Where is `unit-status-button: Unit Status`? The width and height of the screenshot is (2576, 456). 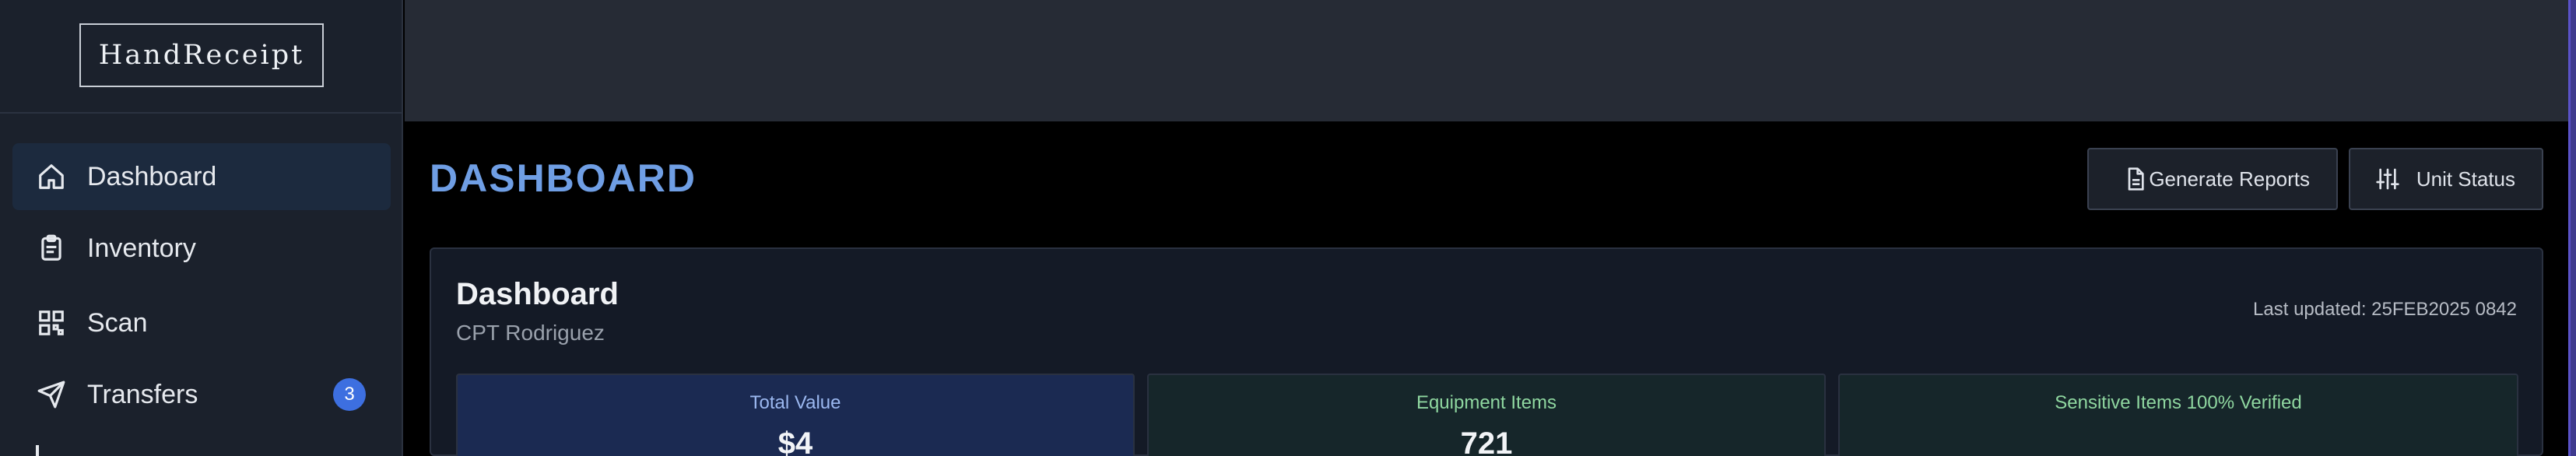 unit-status-button: Unit Status is located at coordinates (2446, 179).